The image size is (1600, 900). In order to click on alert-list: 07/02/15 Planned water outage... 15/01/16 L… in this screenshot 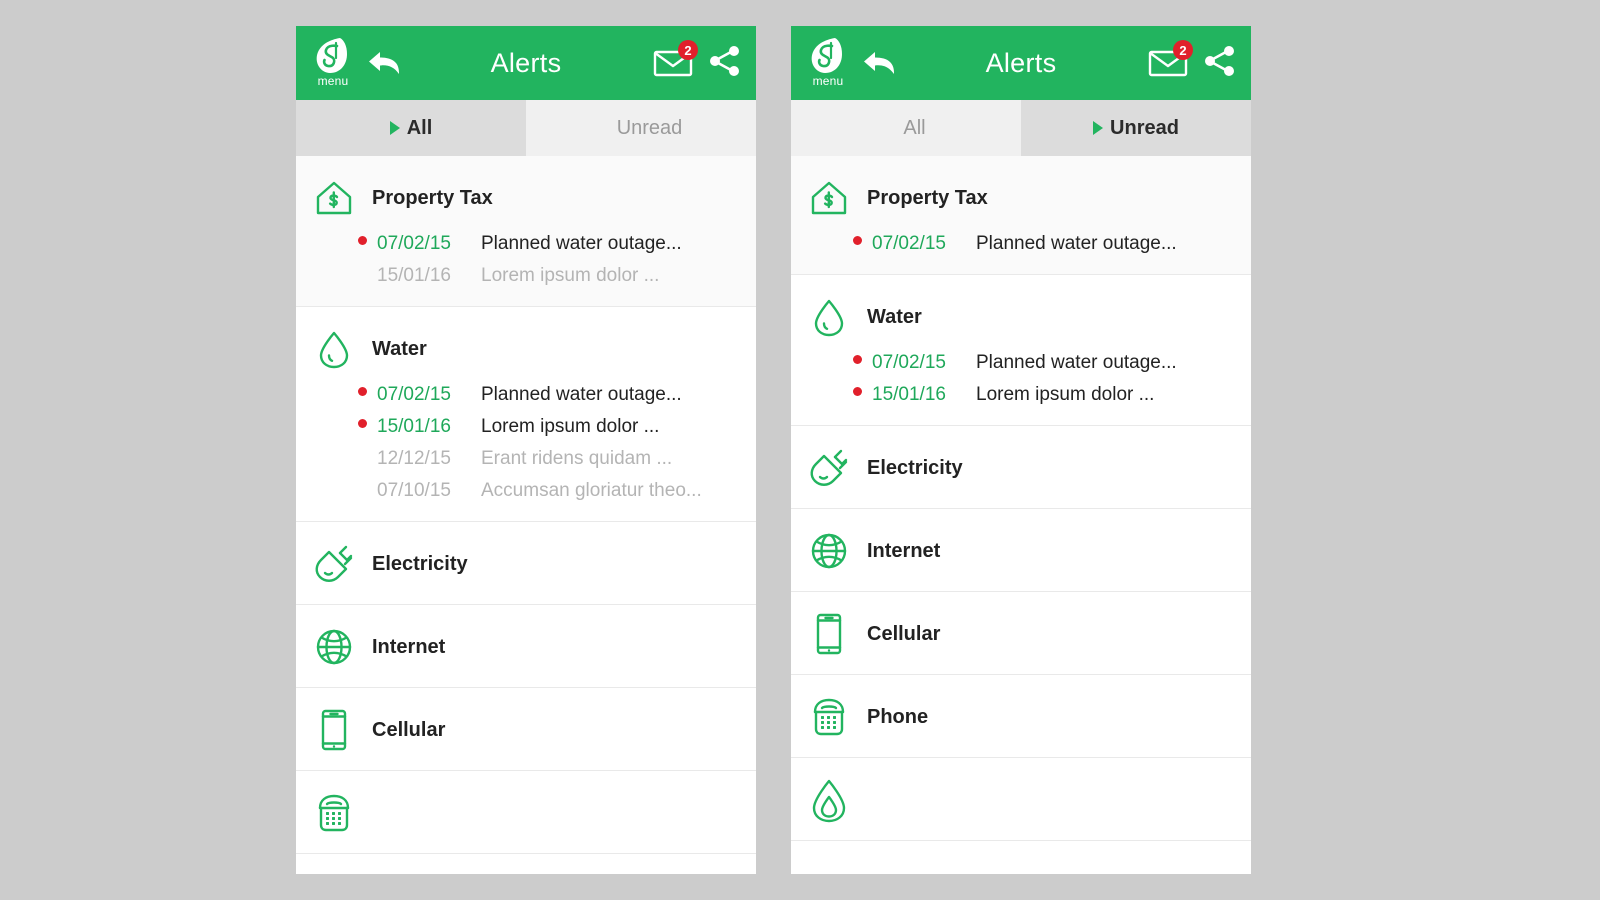, I will do `click(1021, 379)`.